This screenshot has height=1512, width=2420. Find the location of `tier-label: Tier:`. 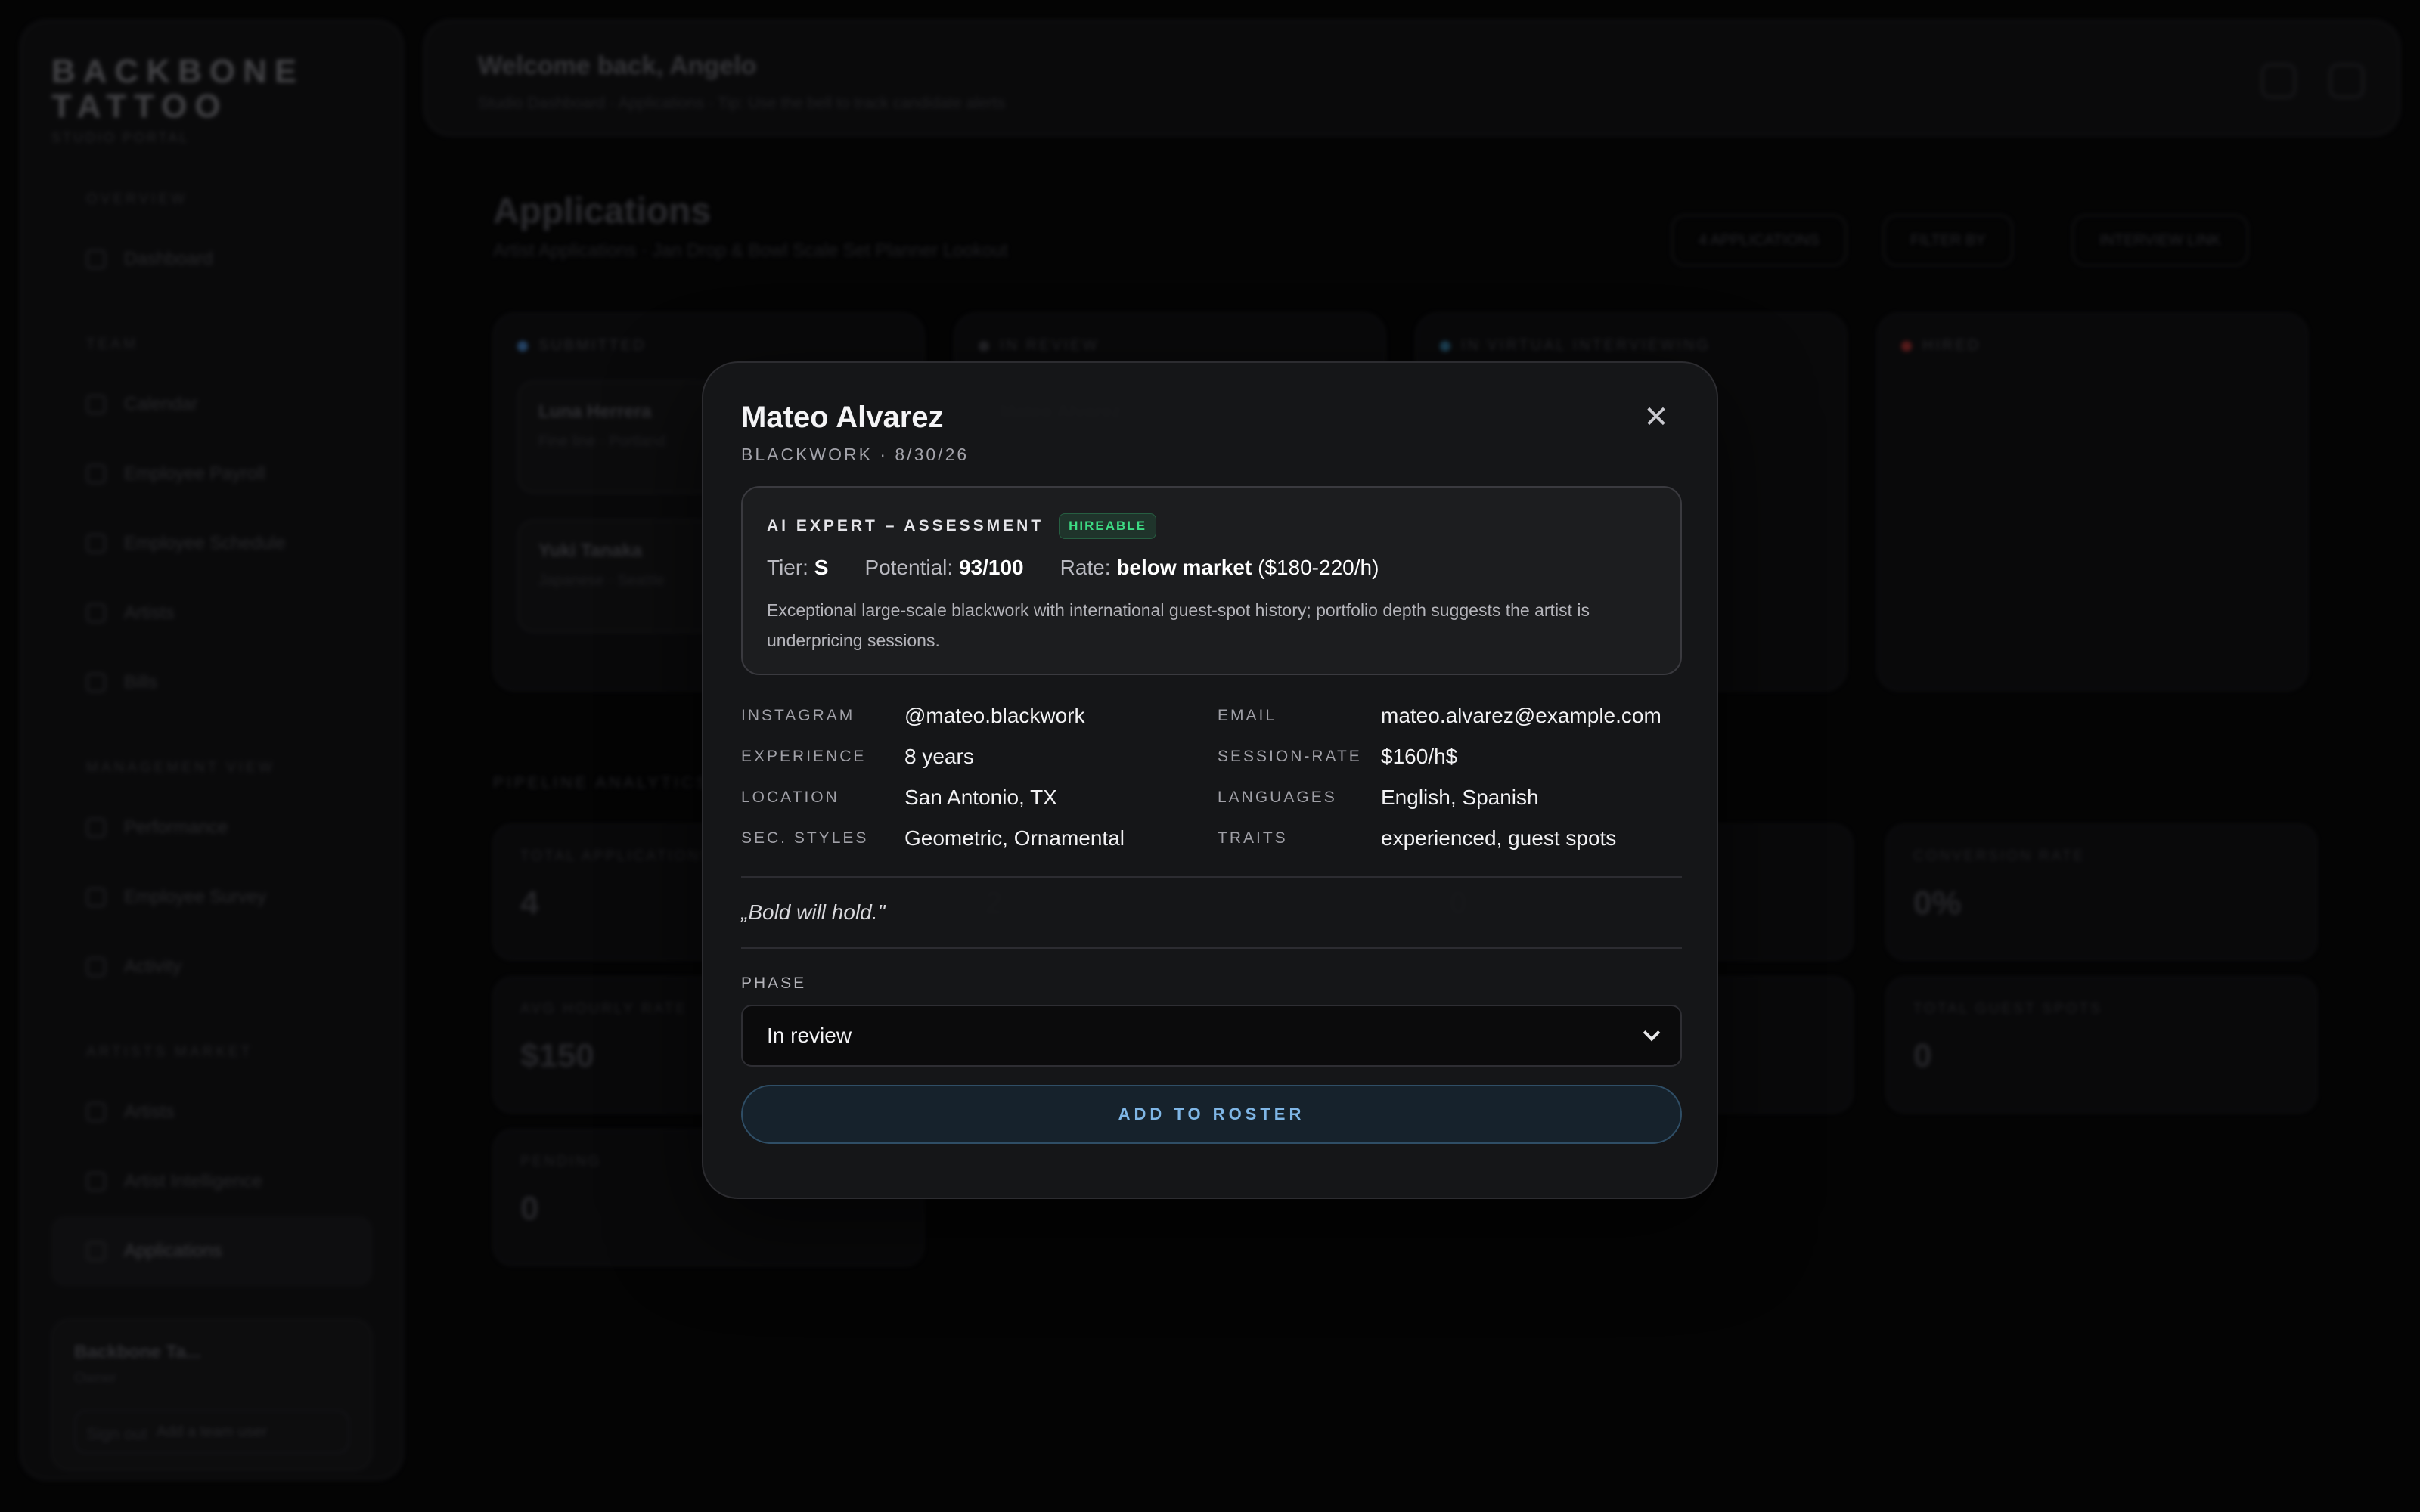

tier-label: Tier: is located at coordinates (787, 567).